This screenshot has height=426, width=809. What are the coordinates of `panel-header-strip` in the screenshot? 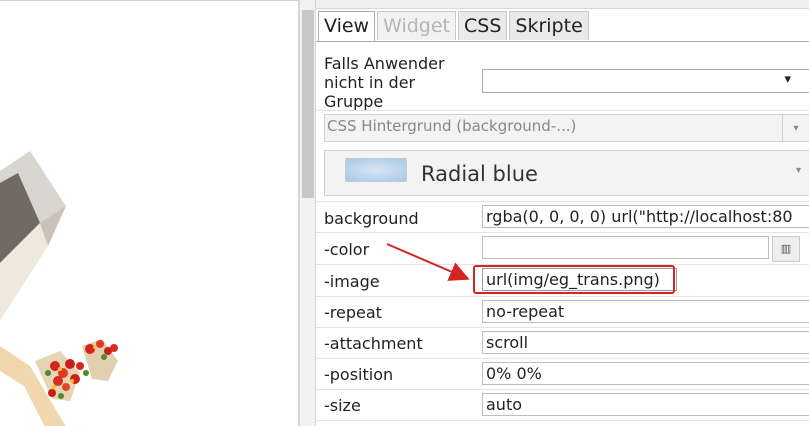 It's located at (562, 4).